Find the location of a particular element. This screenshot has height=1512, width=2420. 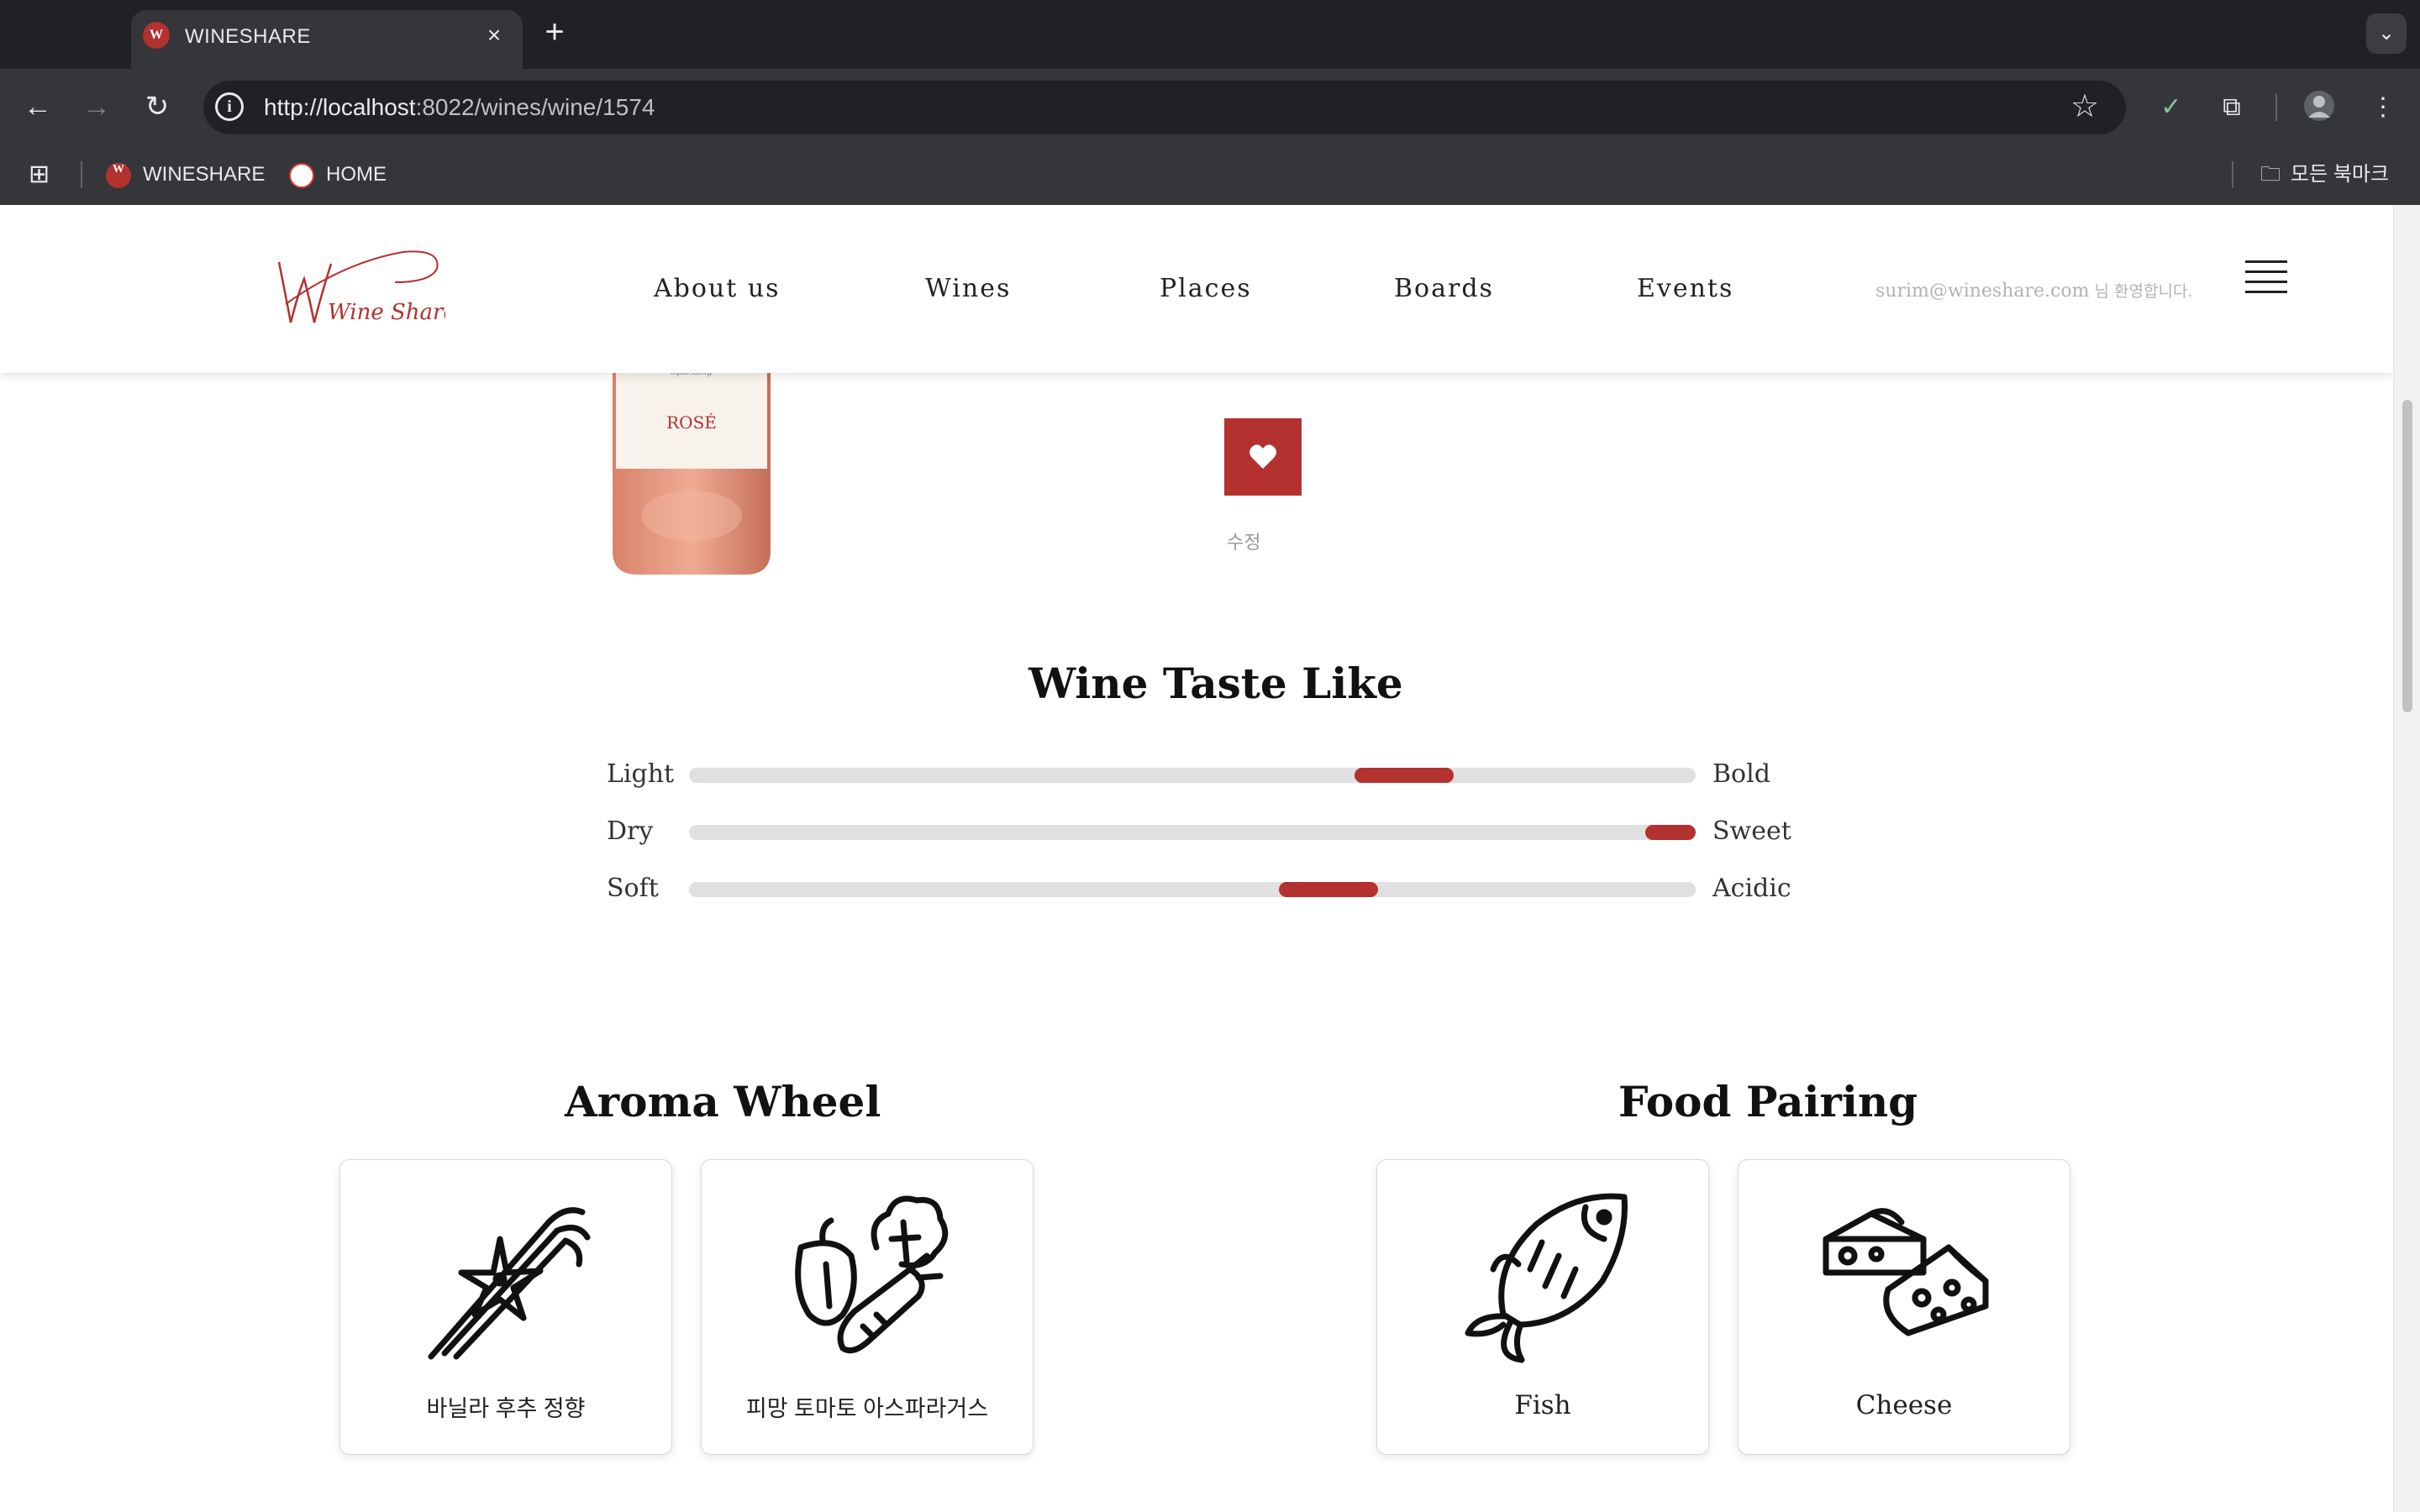

apps-grid-icon: ⊞ is located at coordinates (39, 175).